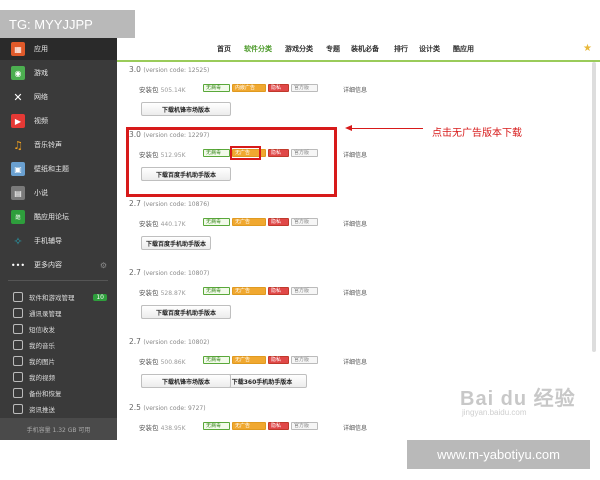  I want to click on sidebar-item-forum: 酷 酷应用论坛, so click(58, 217).